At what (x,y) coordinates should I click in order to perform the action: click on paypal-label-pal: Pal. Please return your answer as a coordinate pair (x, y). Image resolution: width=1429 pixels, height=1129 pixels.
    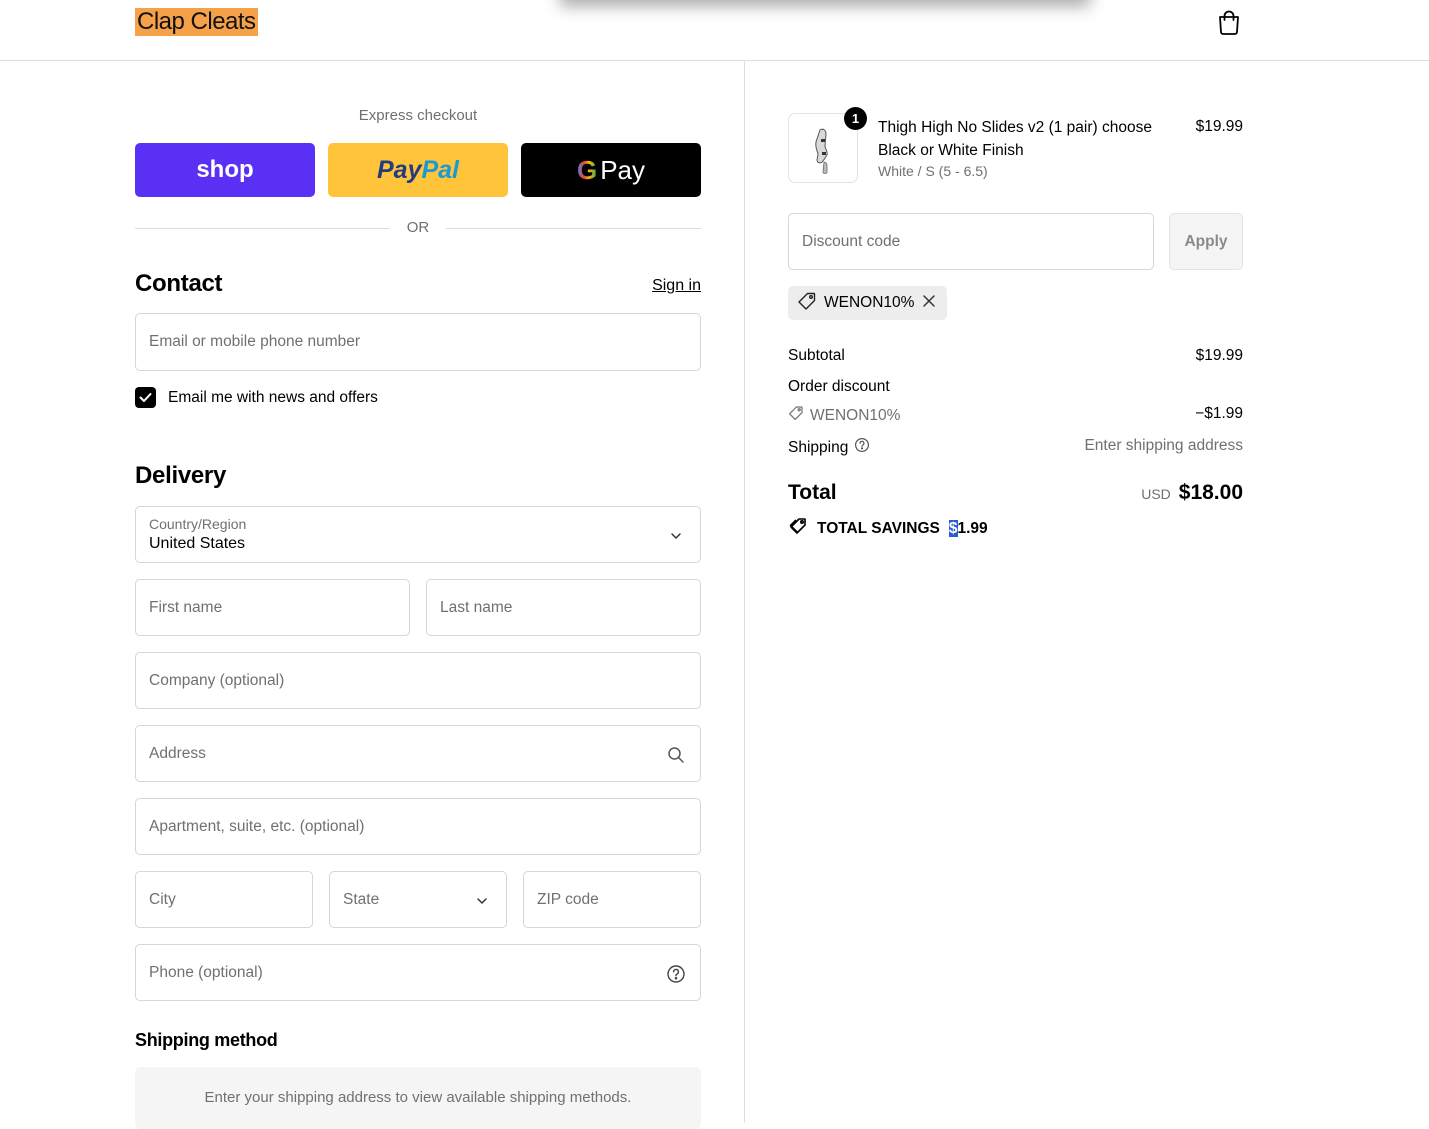
    Looking at the image, I should click on (440, 169).